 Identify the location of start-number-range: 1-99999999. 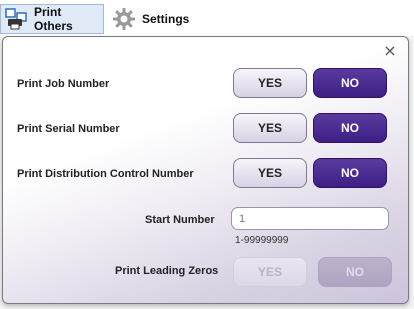
(262, 240).